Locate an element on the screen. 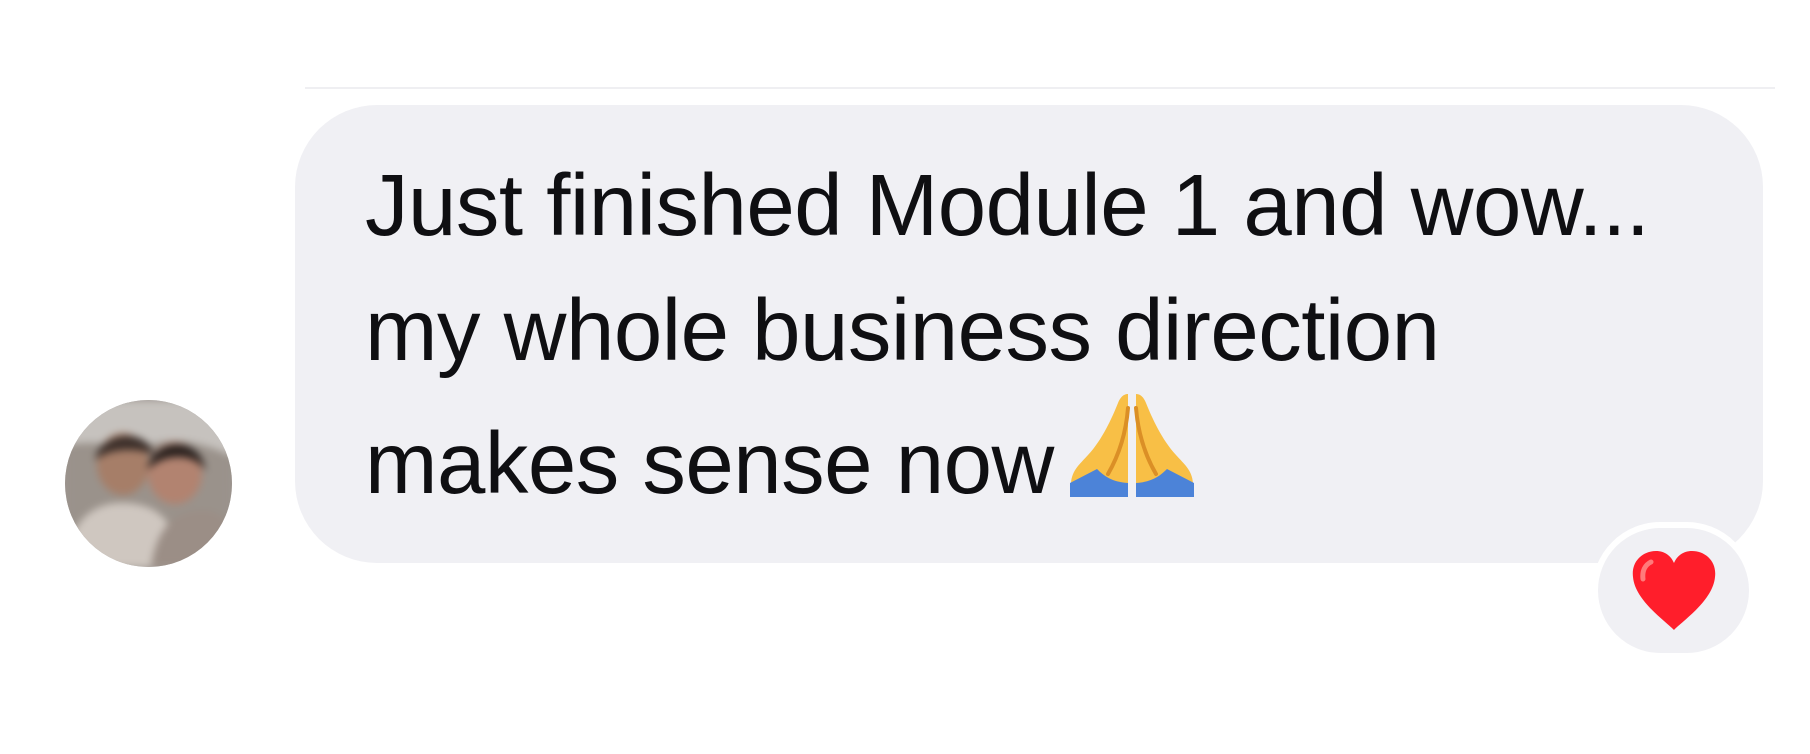 The image size is (1810, 754). red-heart-icon is located at coordinates (1673, 590).